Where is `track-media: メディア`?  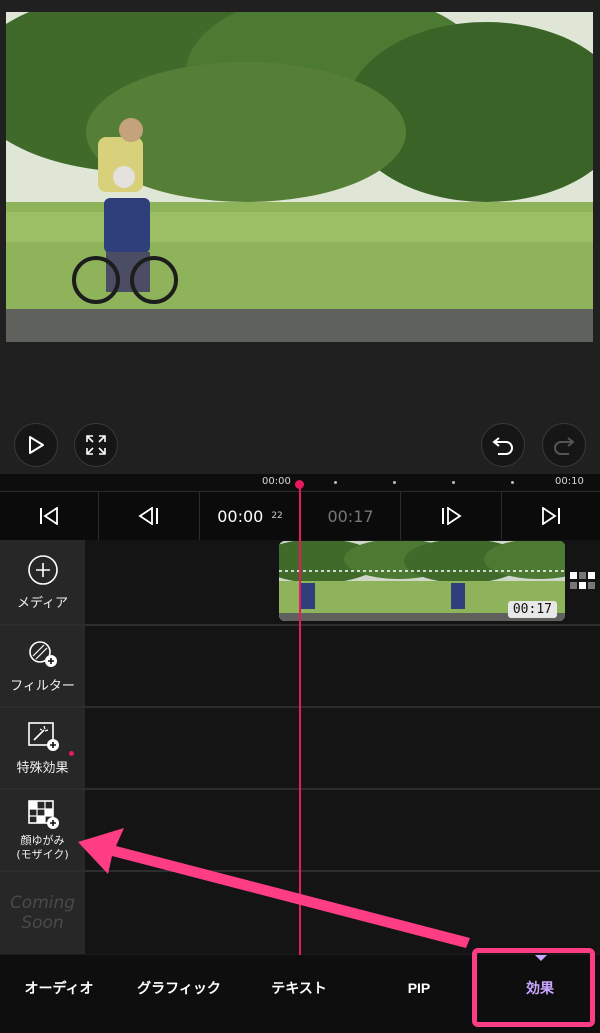
track-media: メディア is located at coordinates (42, 582).